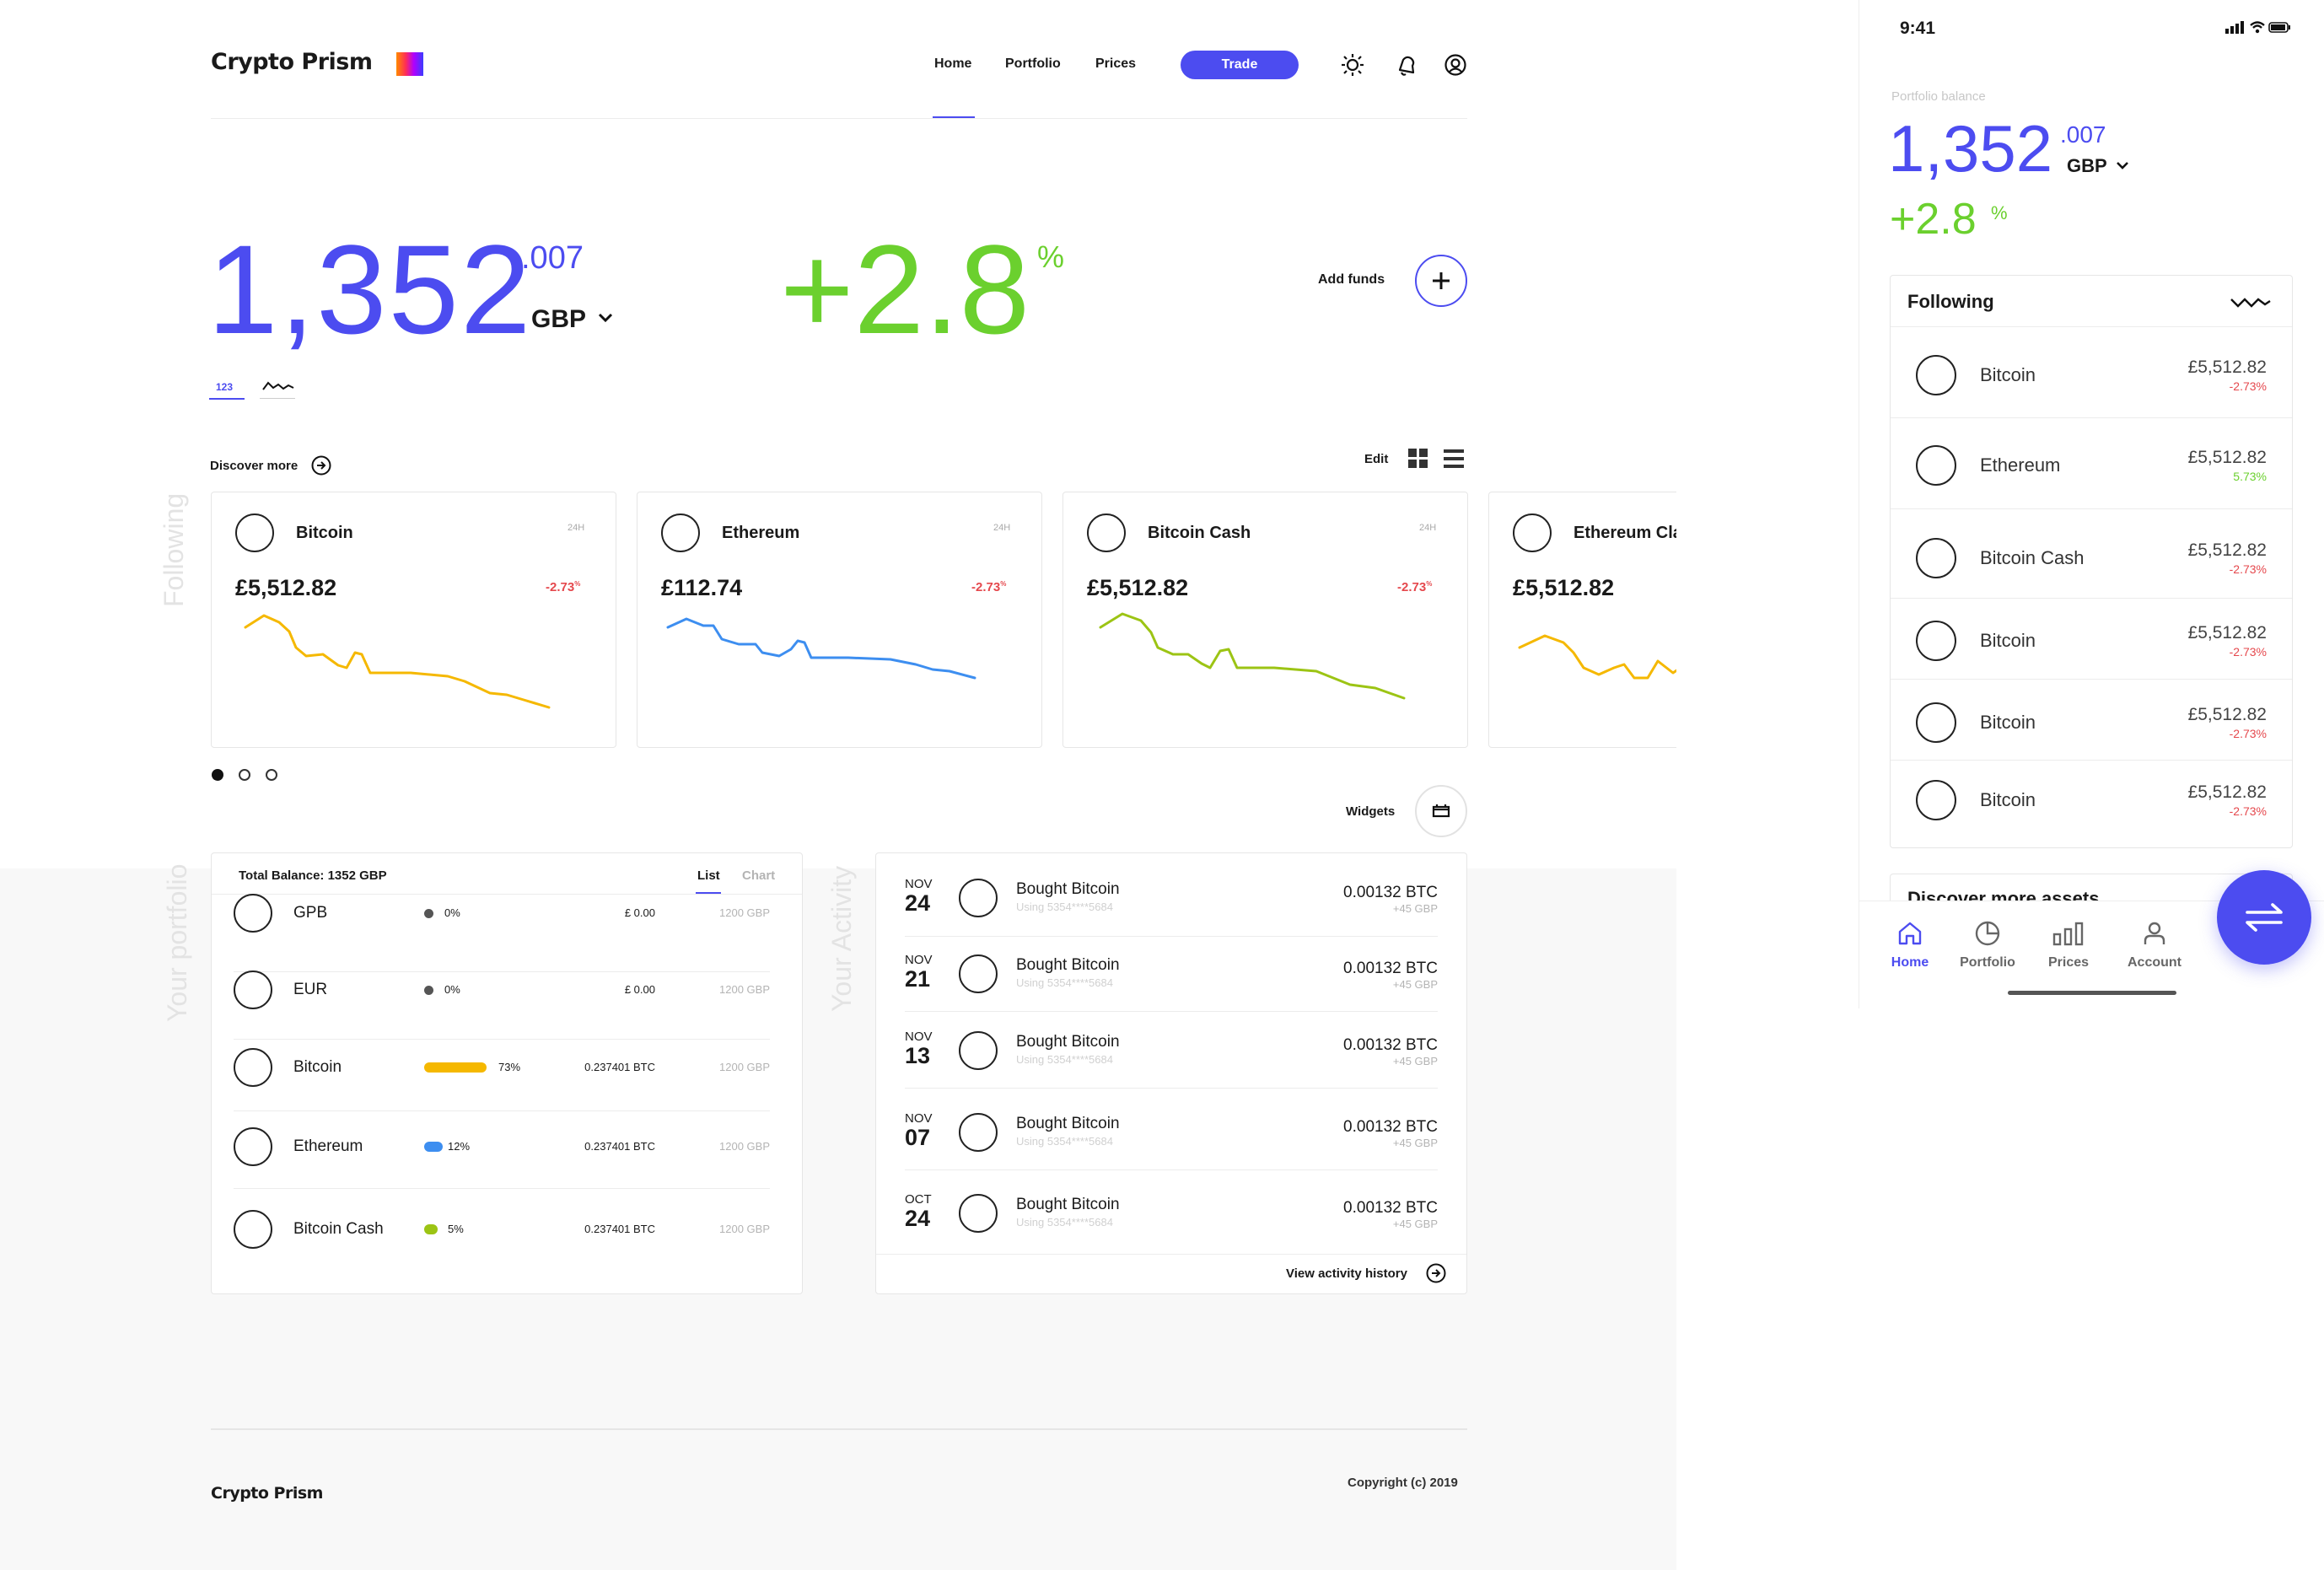 This screenshot has height=1570, width=2324. What do you see at coordinates (1415, 984) in the screenshot?
I see `activity-gbp: +45 GBP` at bounding box center [1415, 984].